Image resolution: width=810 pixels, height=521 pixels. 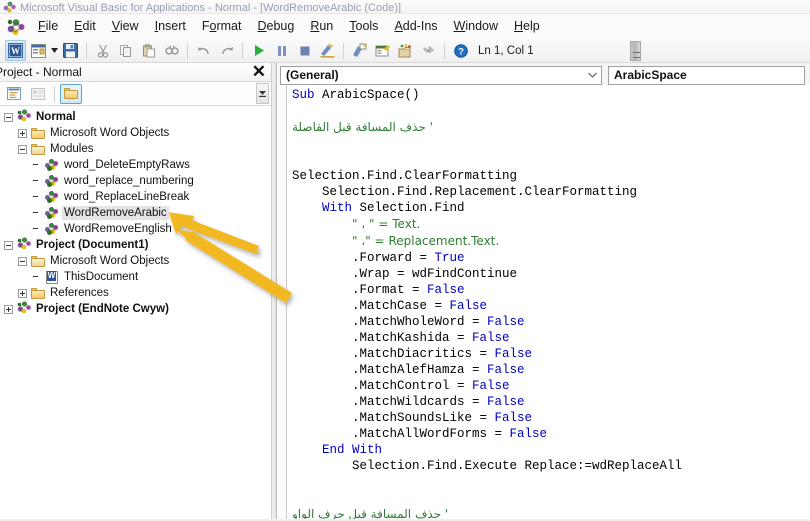 I want to click on toolbar-grip-handle, so click(x=635, y=51).